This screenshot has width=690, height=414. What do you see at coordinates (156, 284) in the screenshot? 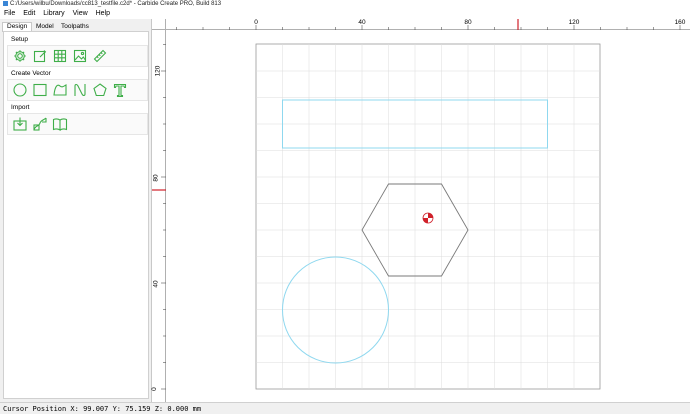
I see `ruler-y-label: 40` at bounding box center [156, 284].